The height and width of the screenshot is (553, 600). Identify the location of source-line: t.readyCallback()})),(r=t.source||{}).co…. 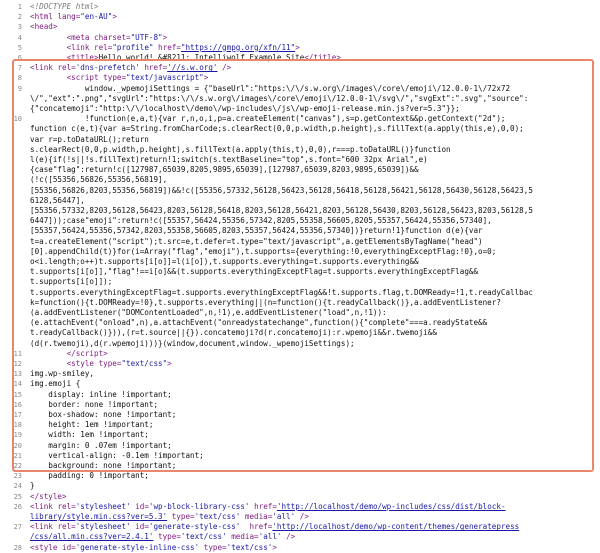
(233, 333).